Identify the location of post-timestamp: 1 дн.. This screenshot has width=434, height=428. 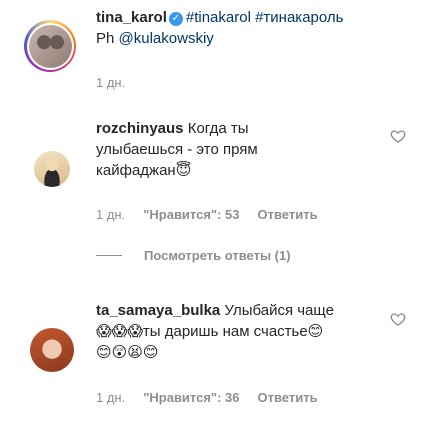
(110, 82).